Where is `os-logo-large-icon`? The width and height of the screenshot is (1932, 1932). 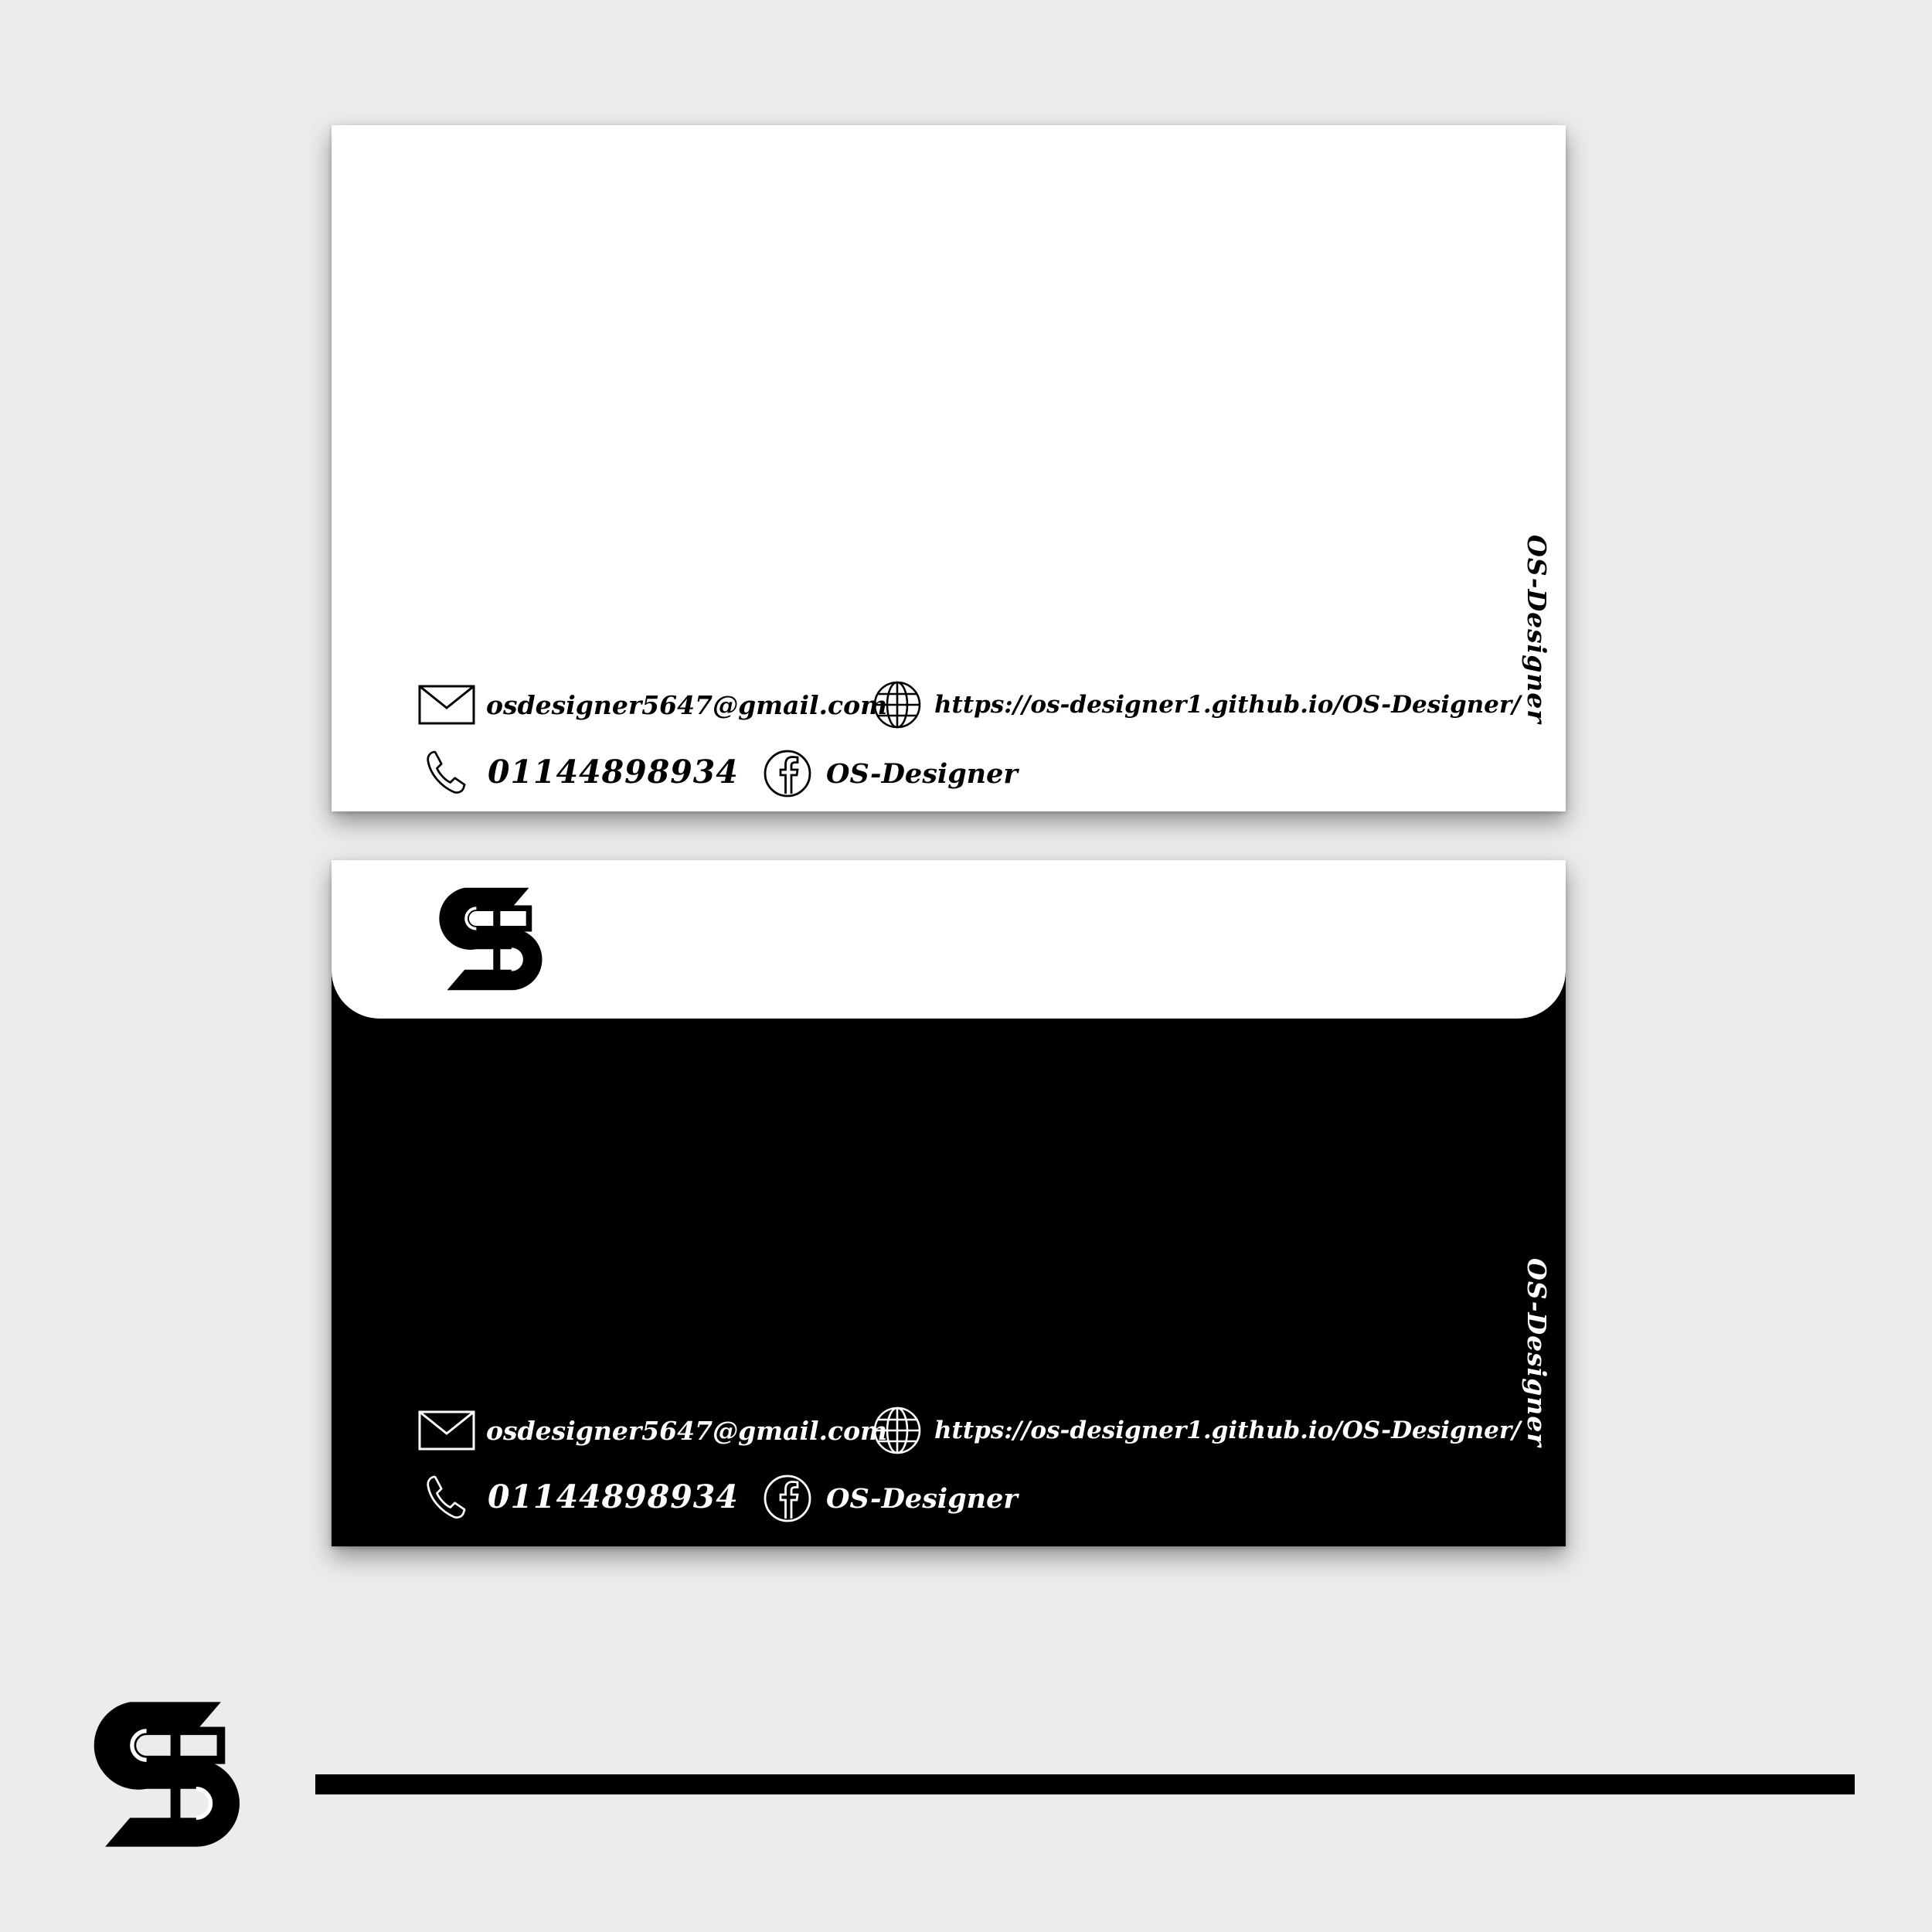 os-logo-large-icon is located at coordinates (163, 1774).